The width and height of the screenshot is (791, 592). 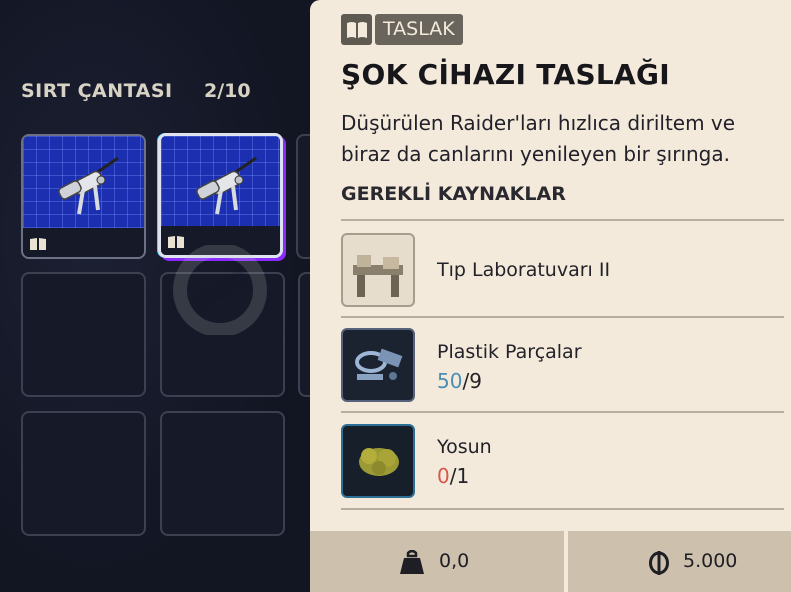 I want to click on resource-have: 50, so click(x=450, y=381).